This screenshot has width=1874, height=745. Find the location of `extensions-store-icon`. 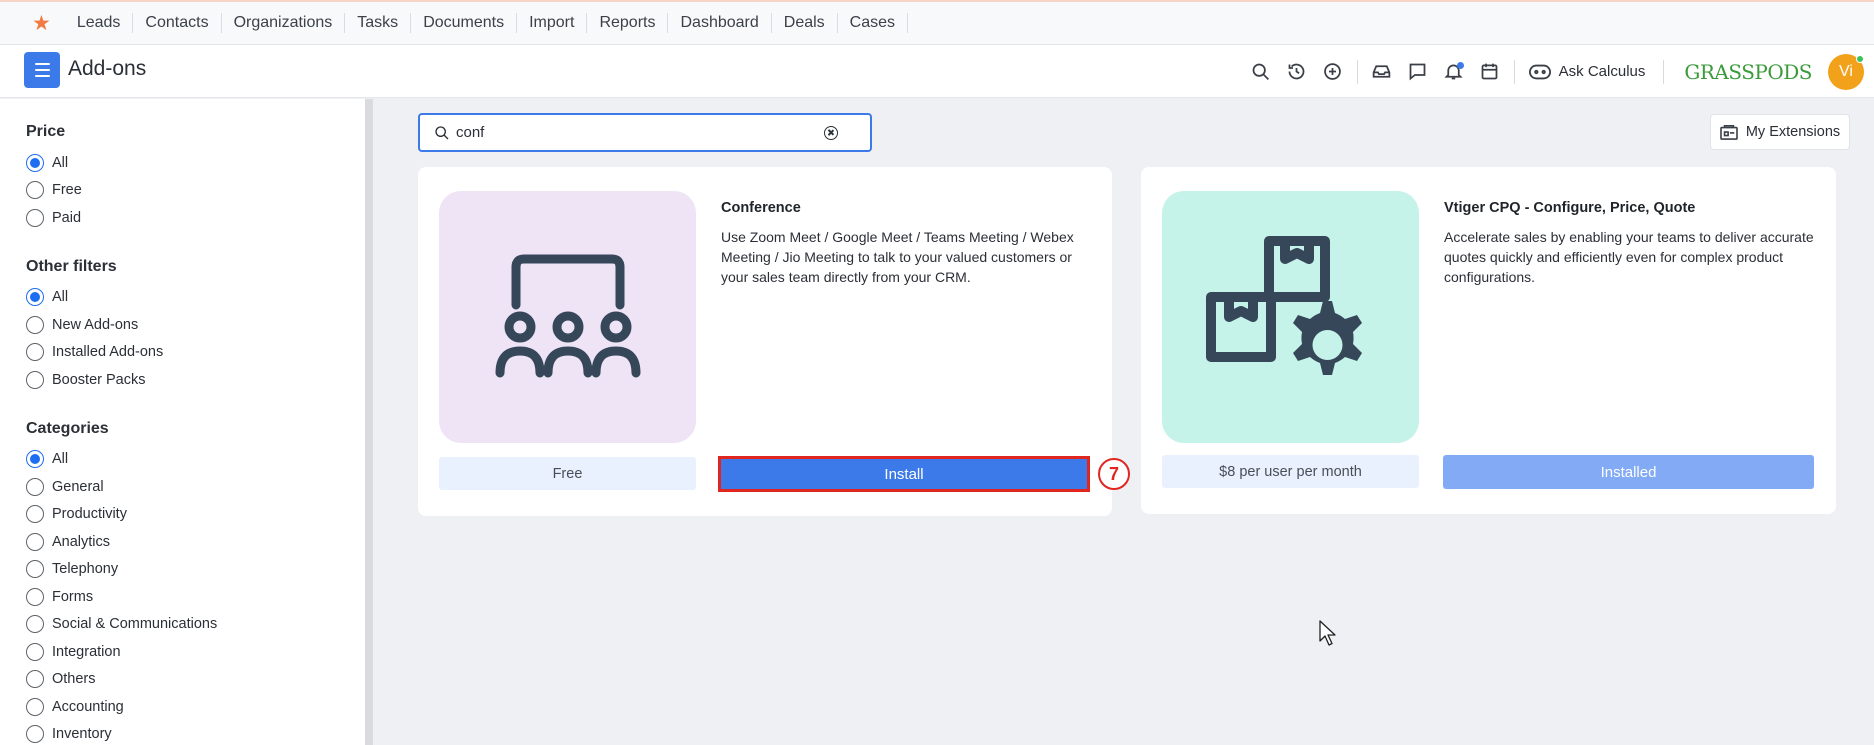

extensions-store-icon is located at coordinates (1729, 132).